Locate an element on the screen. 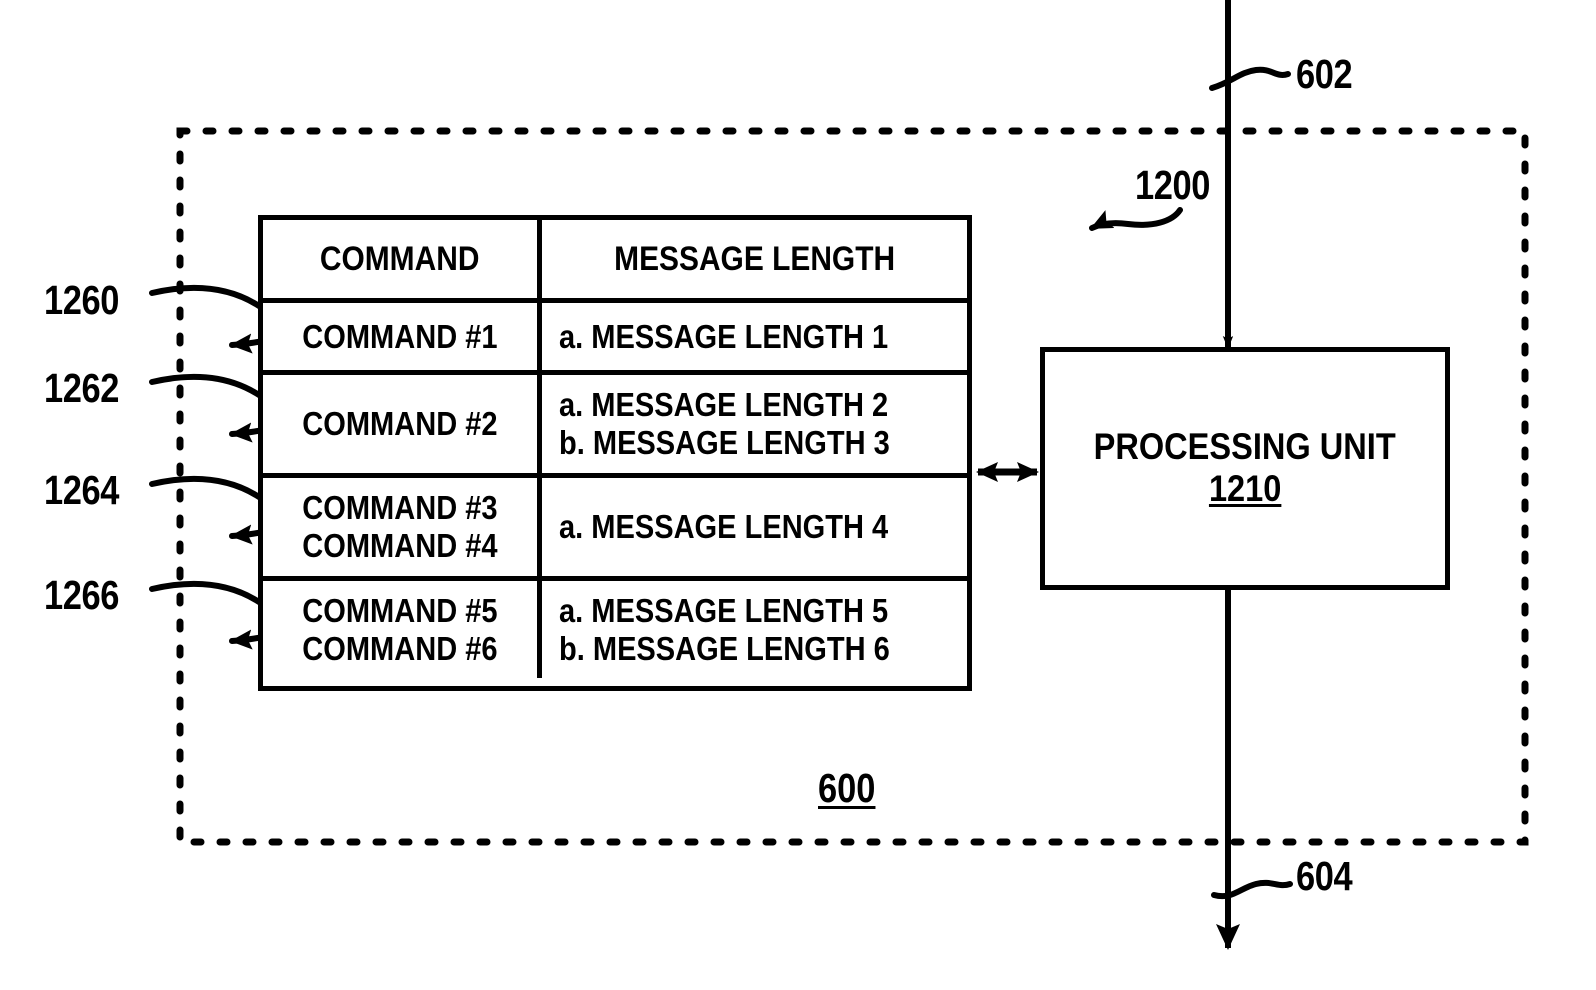 The width and height of the screenshot is (1596, 990). ref-label-600: 600 is located at coordinates (847, 788).